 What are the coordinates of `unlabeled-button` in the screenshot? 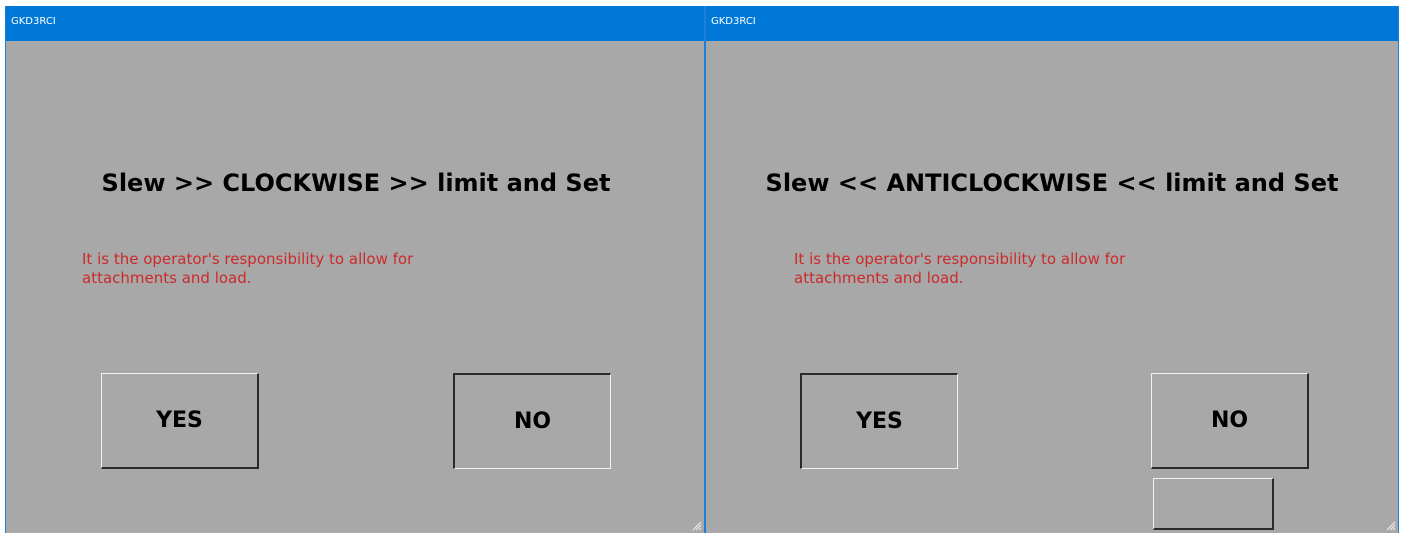 It's located at (1213, 504).